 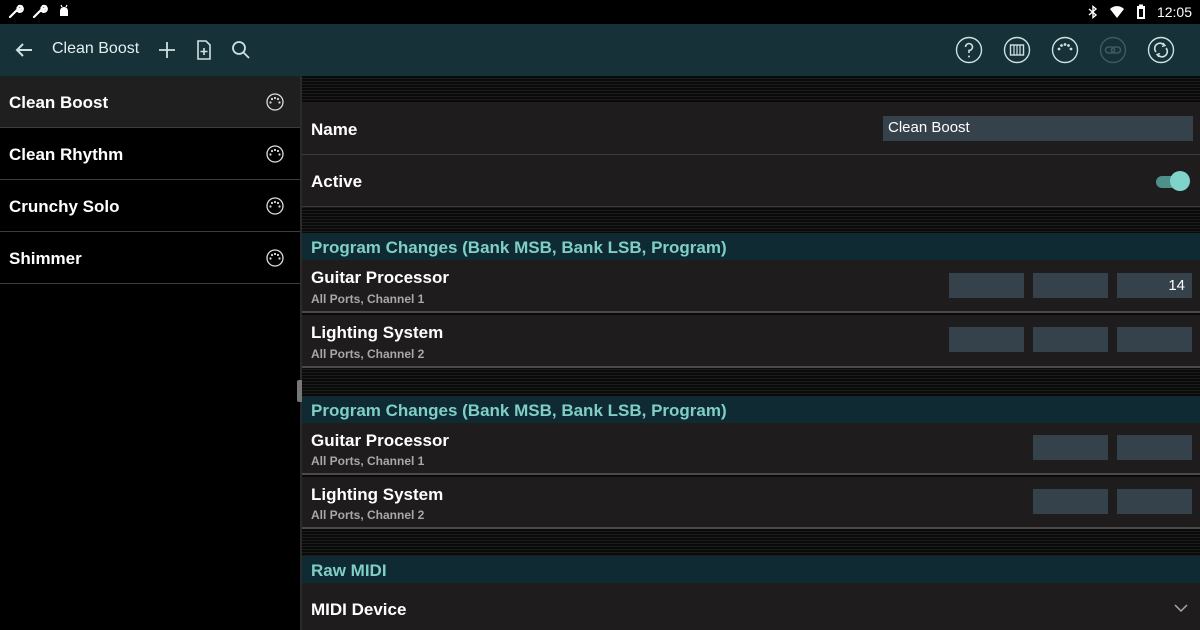 What do you see at coordinates (150, 102) in the screenshot?
I see `preset-item: Clean Boost` at bounding box center [150, 102].